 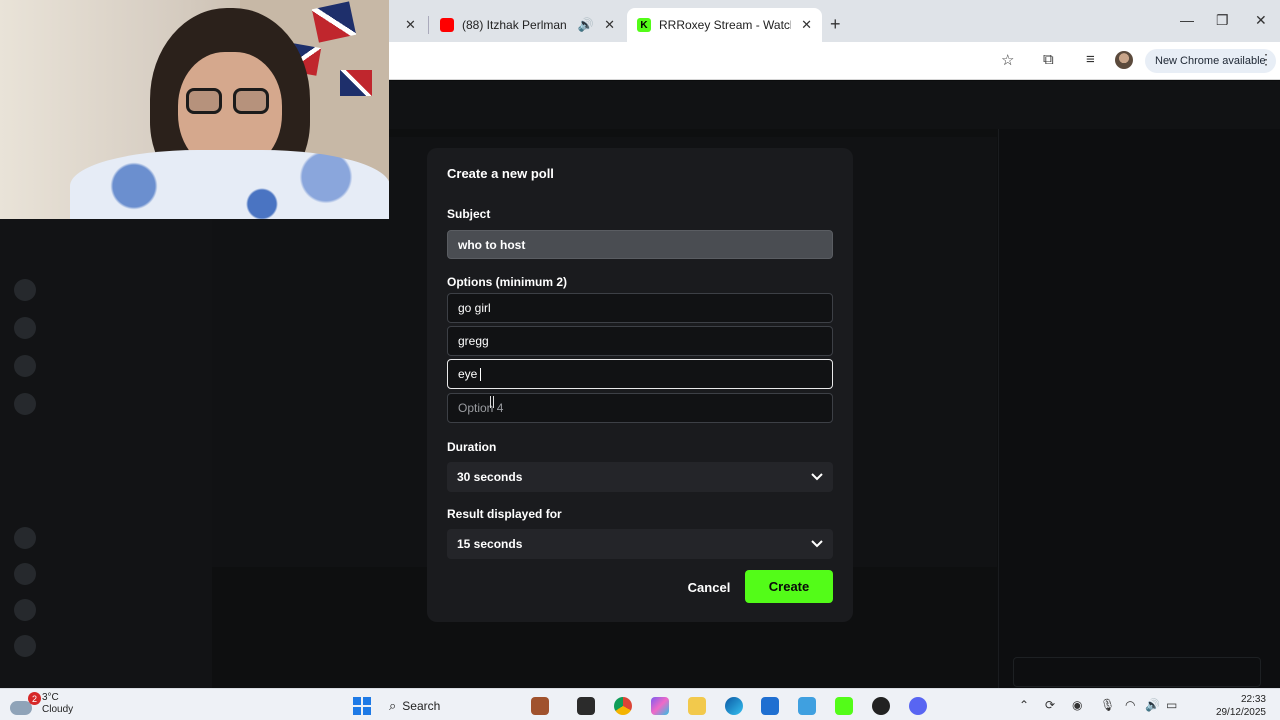 What do you see at coordinates (507, 282) in the screenshot?
I see `options-label: Options (minimum 2)` at bounding box center [507, 282].